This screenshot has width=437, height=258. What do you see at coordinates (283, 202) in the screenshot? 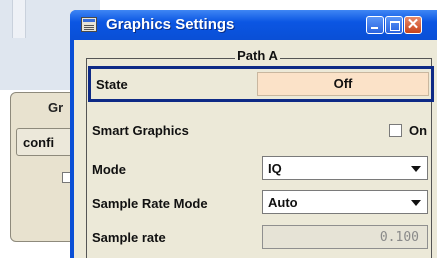
I see `sample-rate-mode-select-value: Auto` at bounding box center [283, 202].